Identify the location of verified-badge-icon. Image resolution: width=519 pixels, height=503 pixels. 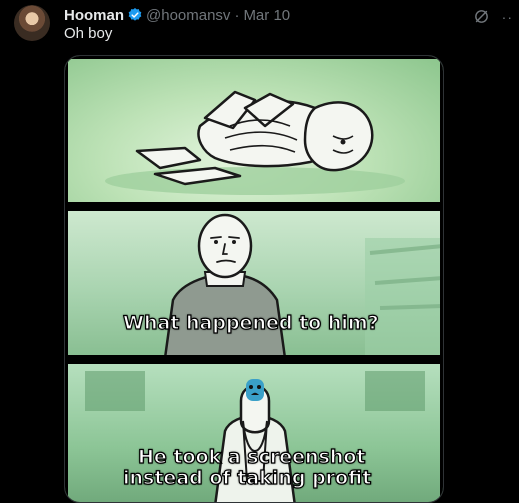
(135, 15).